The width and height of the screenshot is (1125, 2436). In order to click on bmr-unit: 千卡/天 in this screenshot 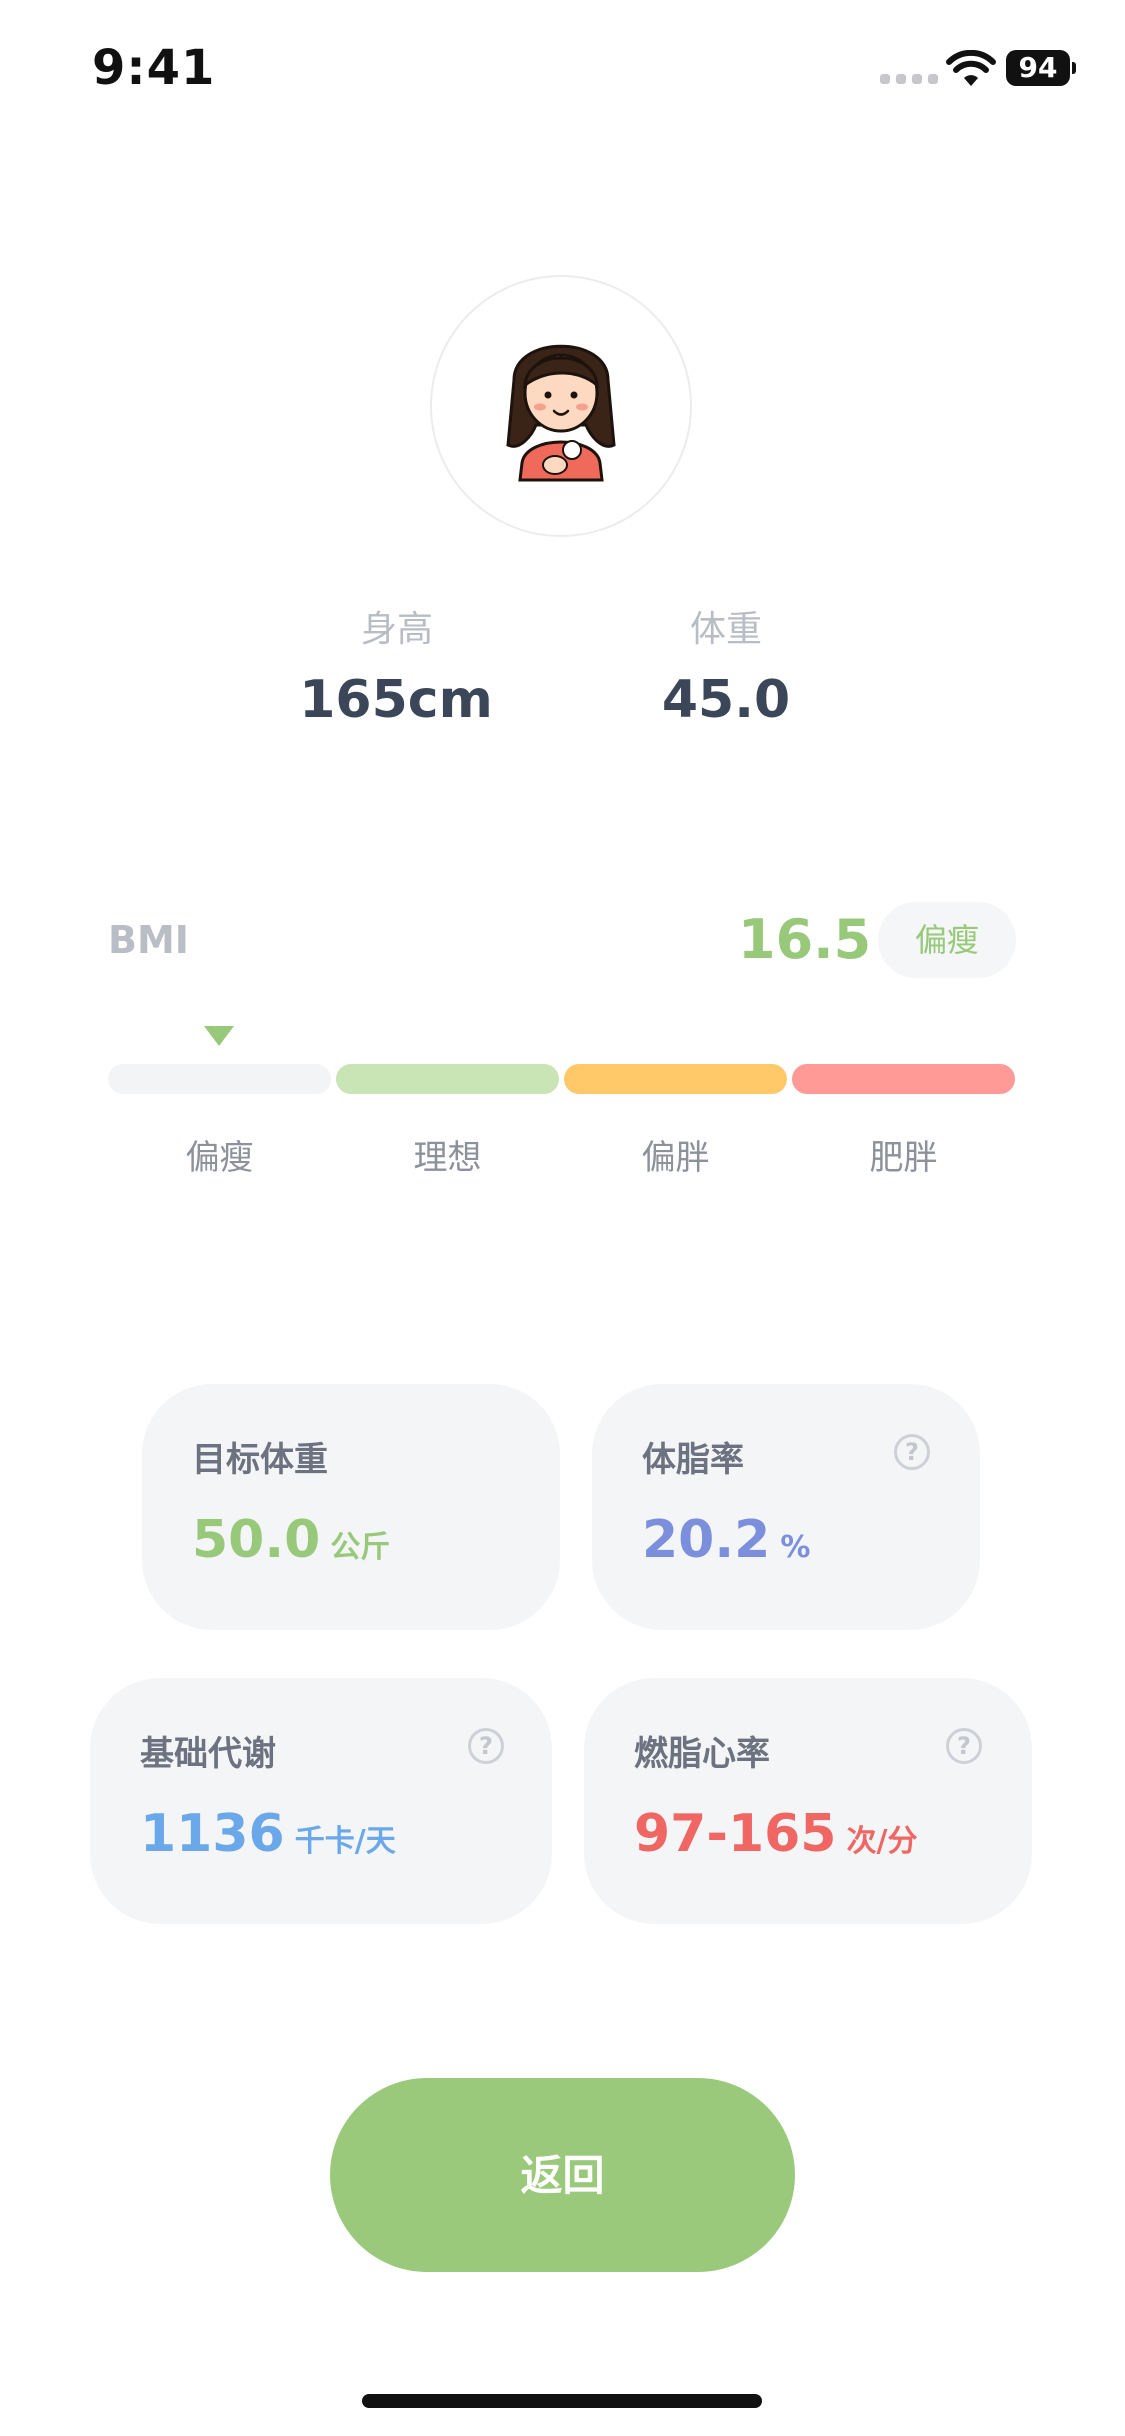, I will do `click(345, 1841)`.